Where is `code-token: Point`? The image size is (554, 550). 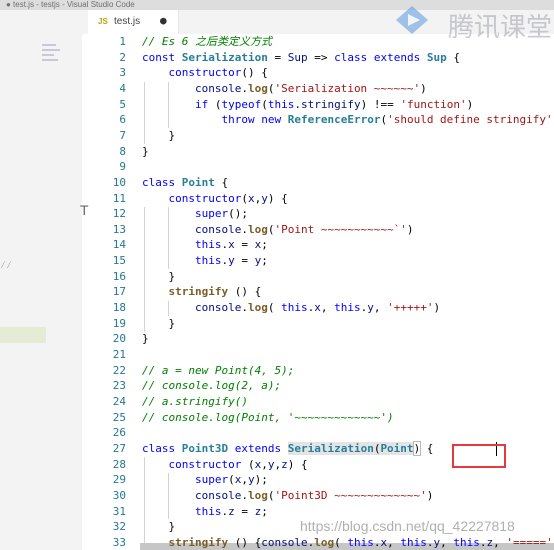
code-token: Point is located at coordinates (198, 182).